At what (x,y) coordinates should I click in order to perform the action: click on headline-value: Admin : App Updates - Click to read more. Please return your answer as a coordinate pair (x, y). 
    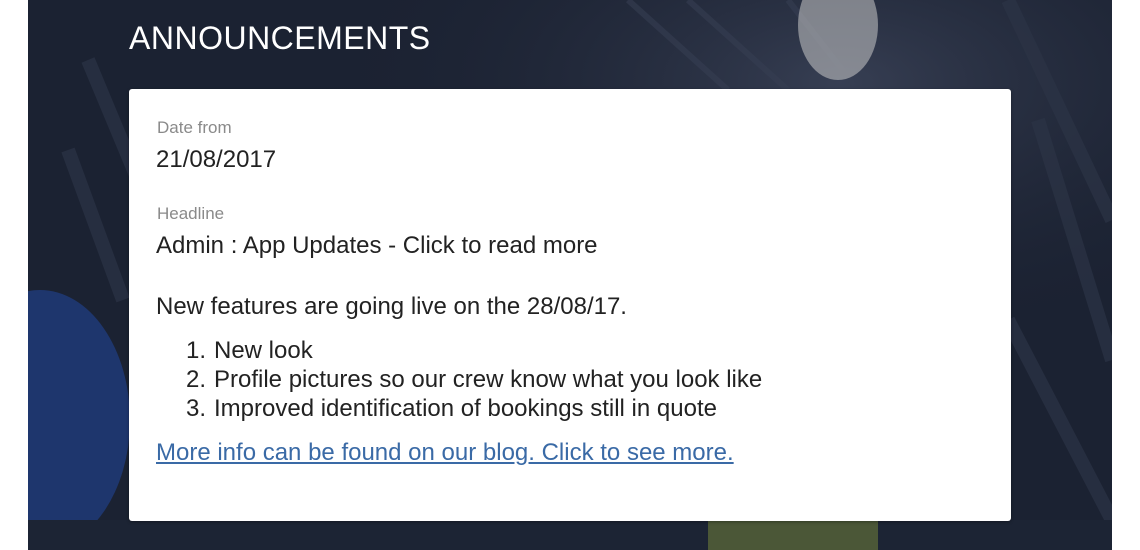
    Looking at the image, I should click on (377, 245).